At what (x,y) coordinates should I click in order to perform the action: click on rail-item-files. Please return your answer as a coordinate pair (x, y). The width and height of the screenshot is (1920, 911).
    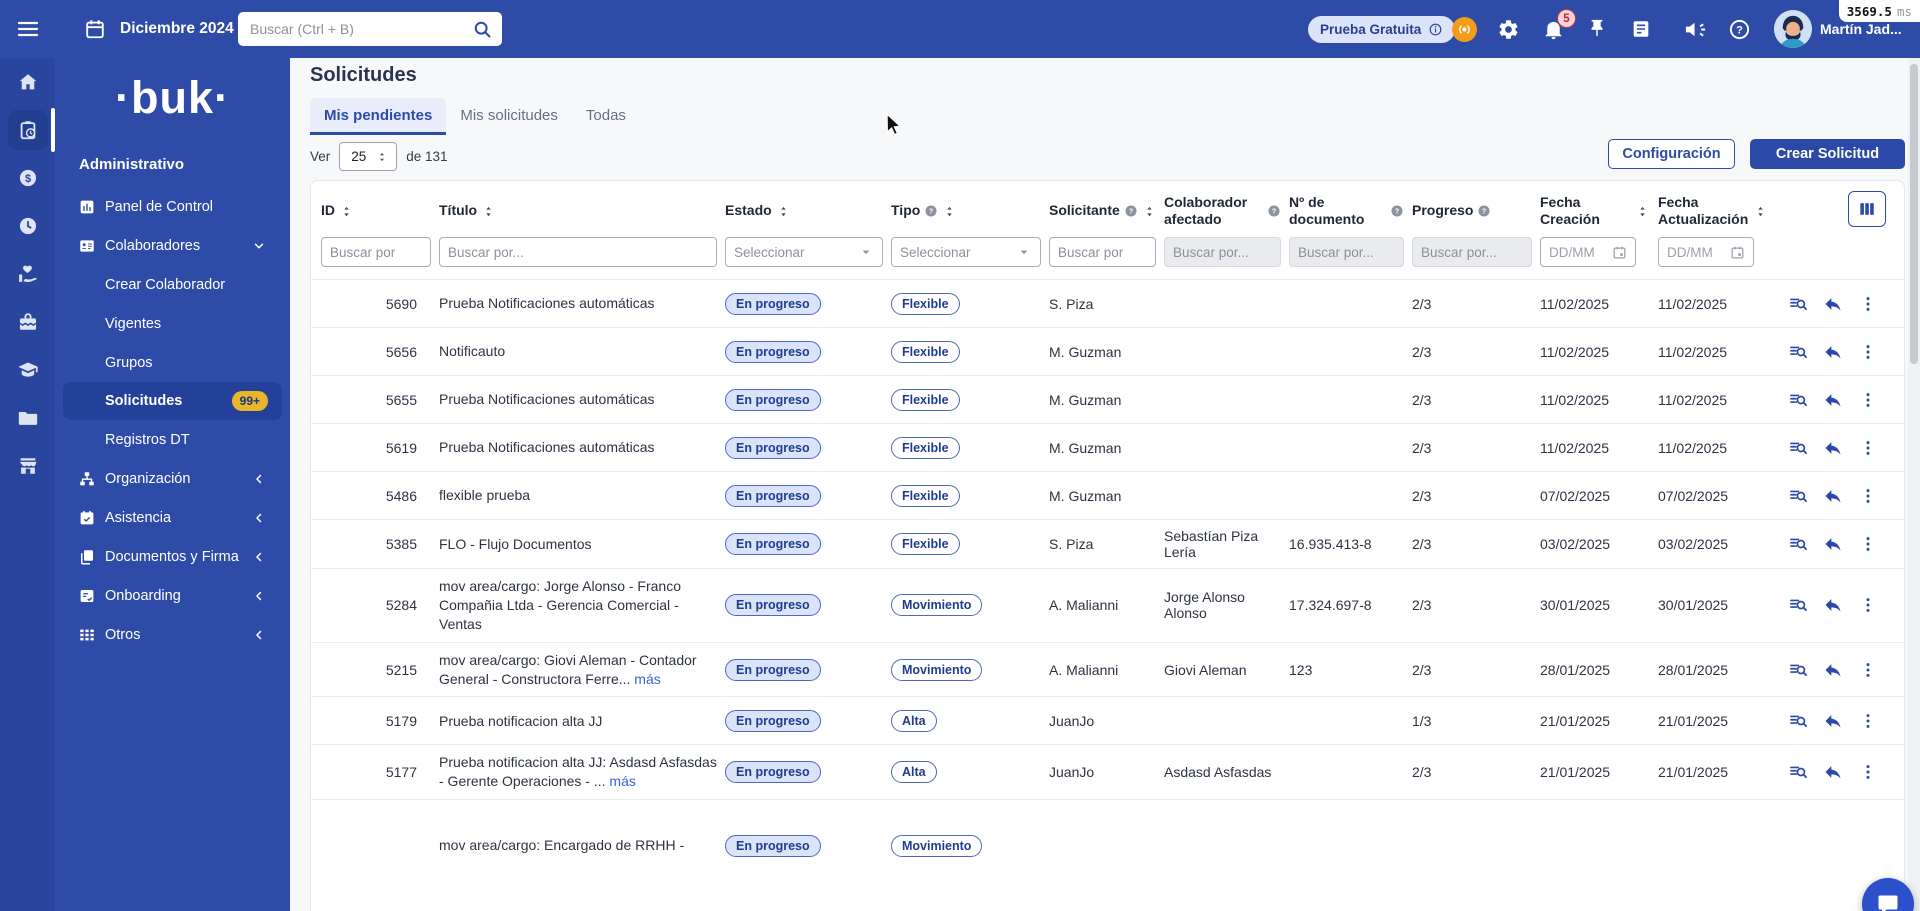
    Looking at the image, I should click on (27, 418).